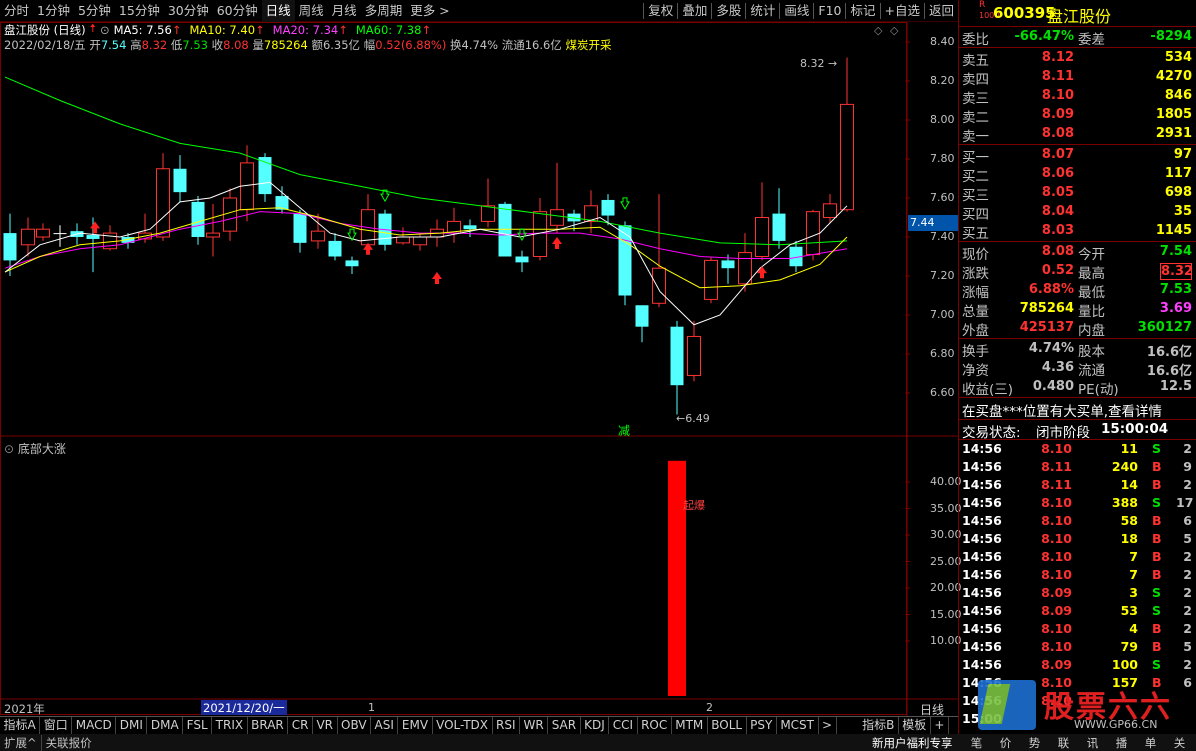 The height and width of the screenshot is (751, 1196). Describe the element at coordinates (1157, 646) in the screenshot. I see `tick-side: B` at that location.